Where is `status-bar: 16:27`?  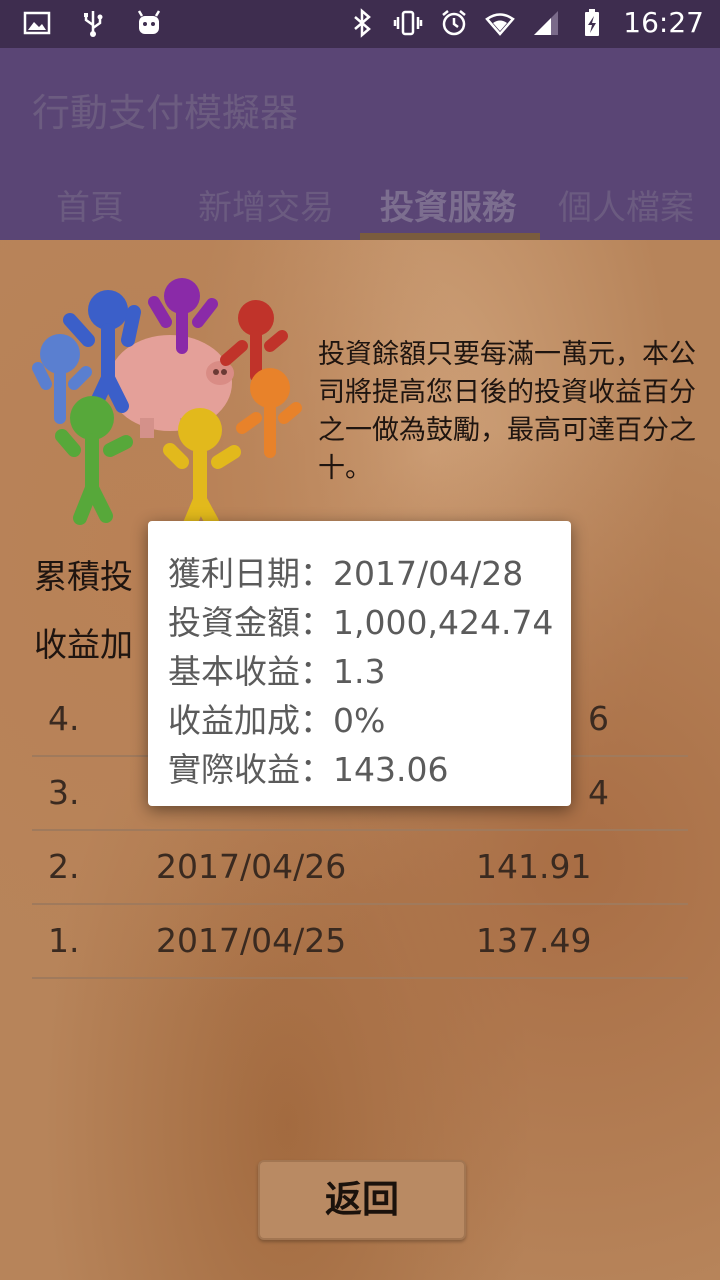 status-bar: 16:27 is located at coordinates (360, 24).